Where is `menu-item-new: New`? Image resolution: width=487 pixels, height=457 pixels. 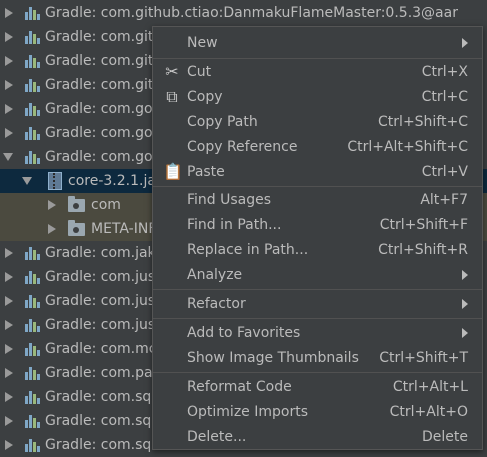 menu-item-new: New is located at coordinates (317, 42).